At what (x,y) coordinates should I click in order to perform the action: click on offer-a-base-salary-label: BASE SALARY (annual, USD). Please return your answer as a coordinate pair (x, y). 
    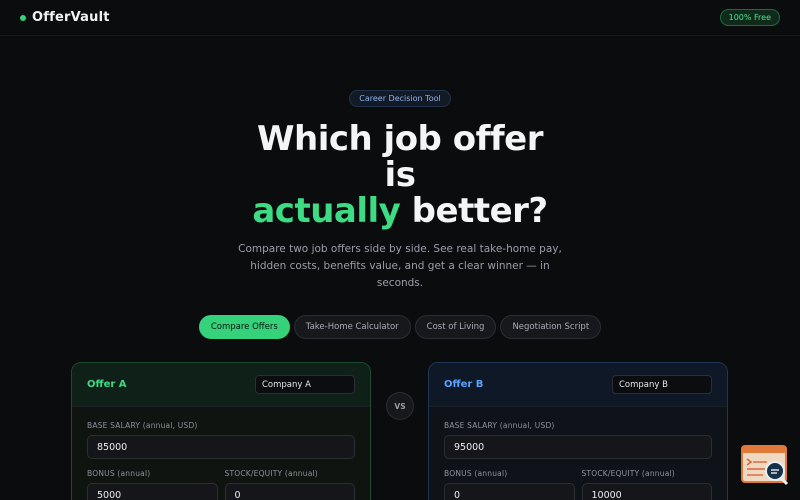
    Looking at the image, I should click on (142, 425).